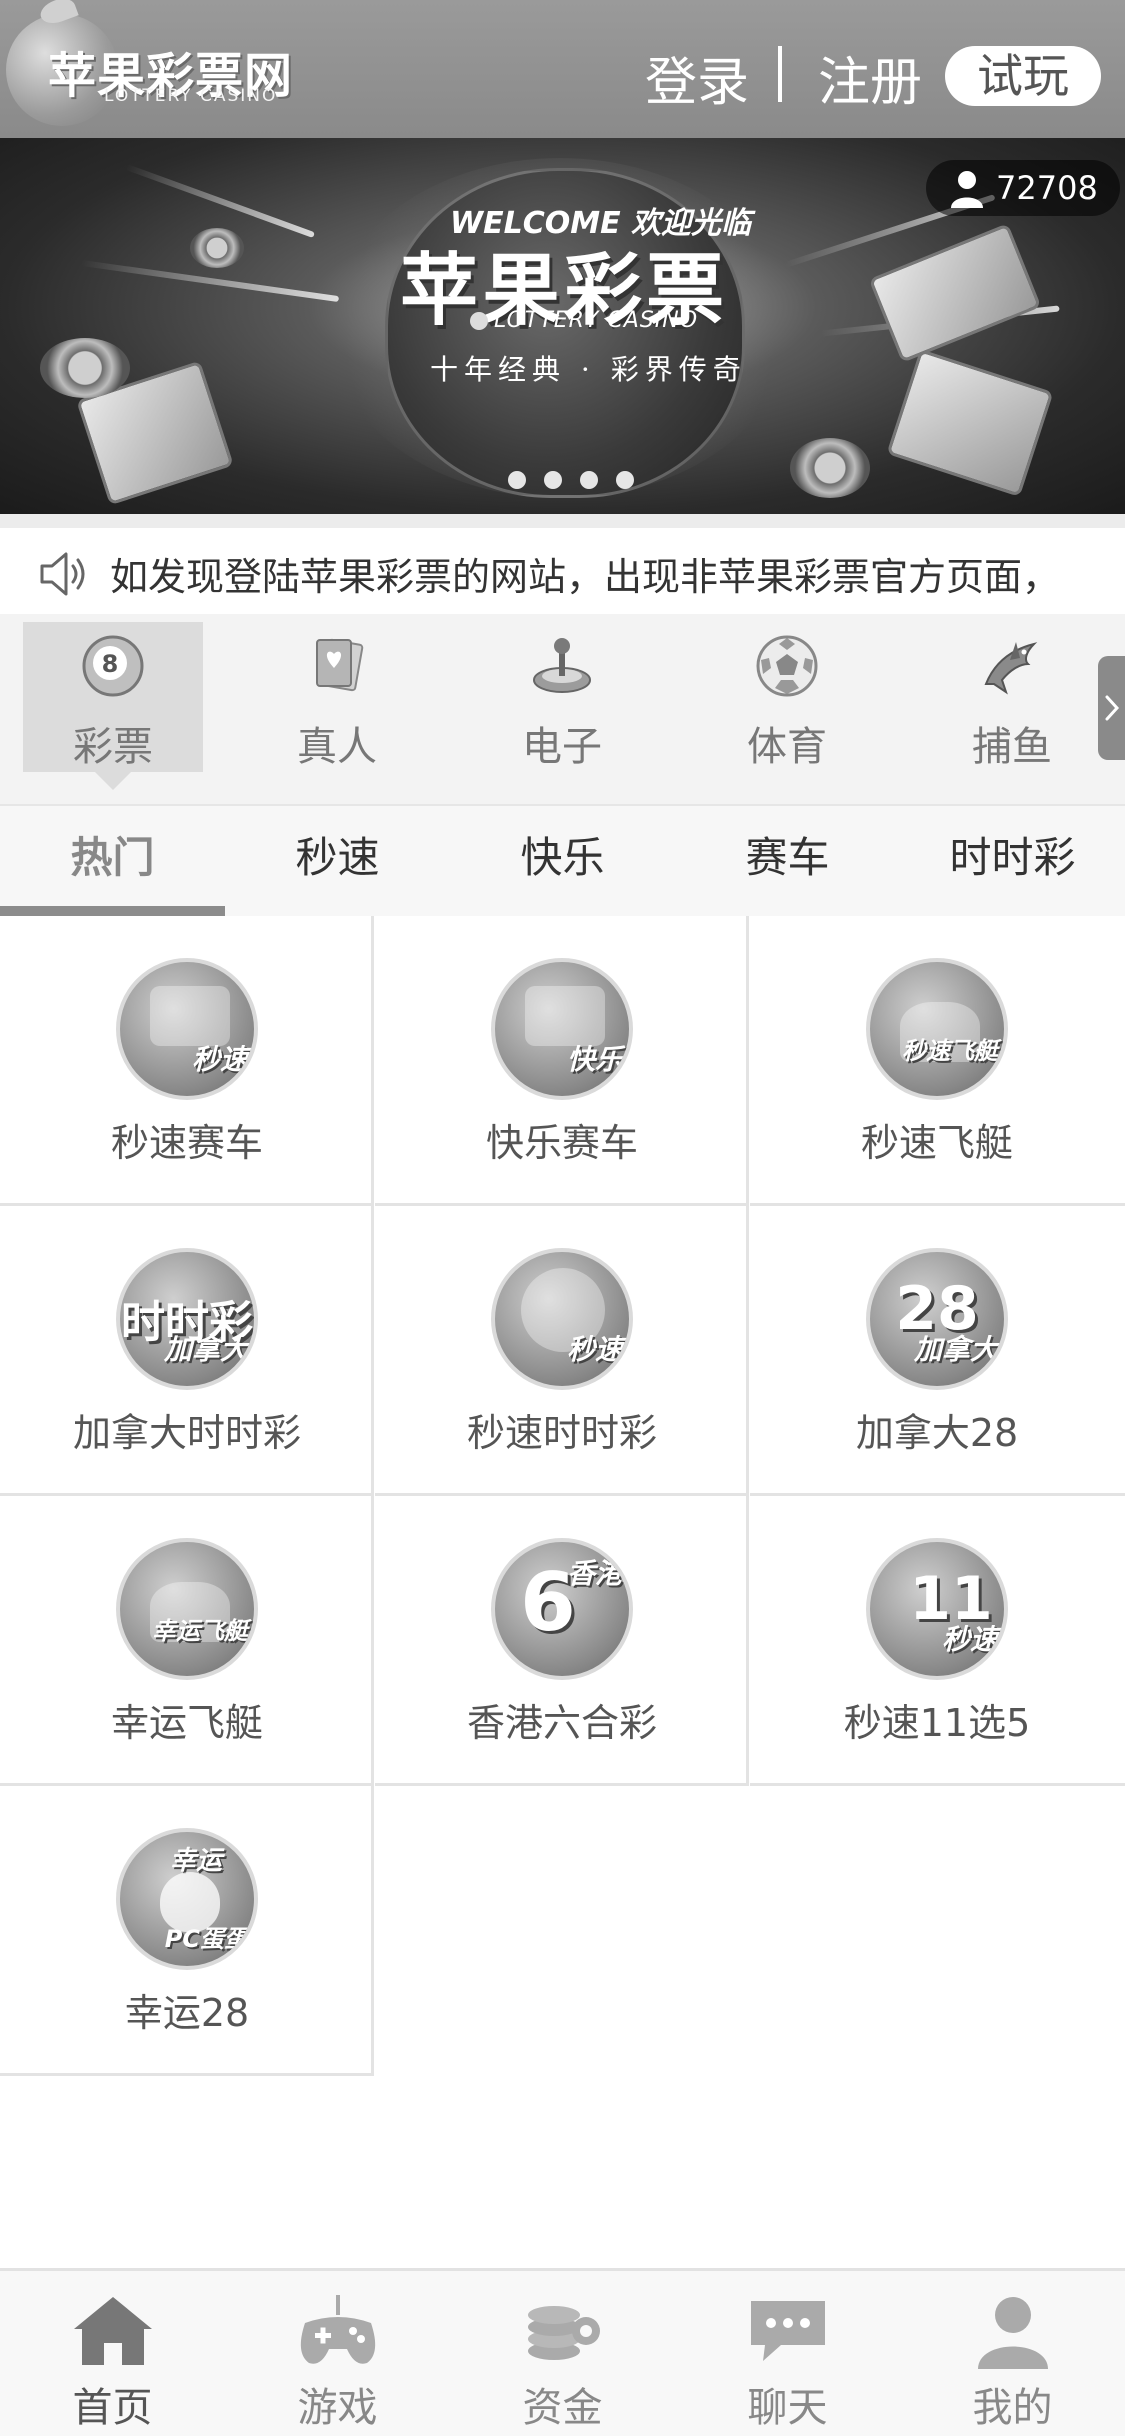  Describe the element at coordinates (337, 2408) in the screenshot. I see `nav-label: 游戏` at that location.